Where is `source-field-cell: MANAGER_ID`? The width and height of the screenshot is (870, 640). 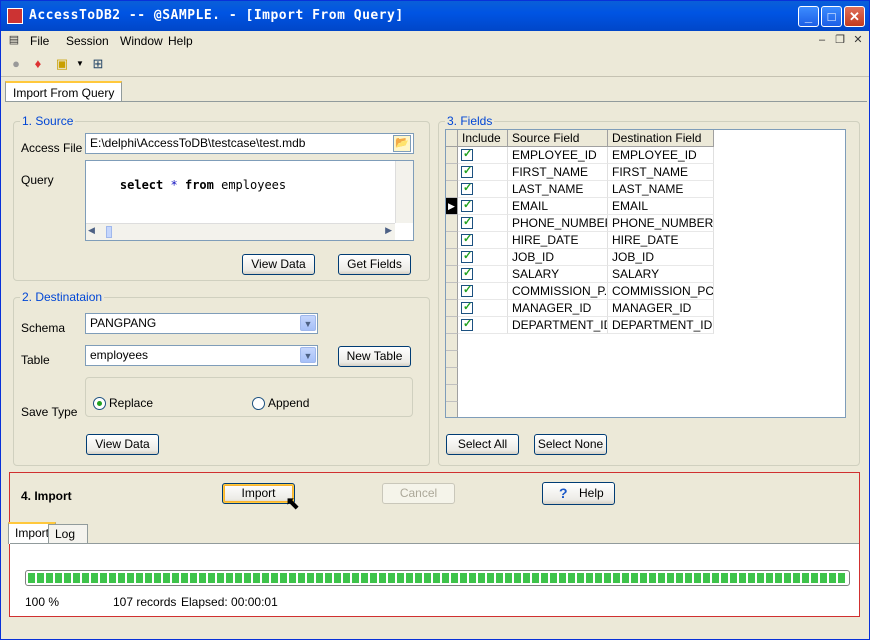
source-field-cell: MANAGER_ID is located at coordinates (558, 308).